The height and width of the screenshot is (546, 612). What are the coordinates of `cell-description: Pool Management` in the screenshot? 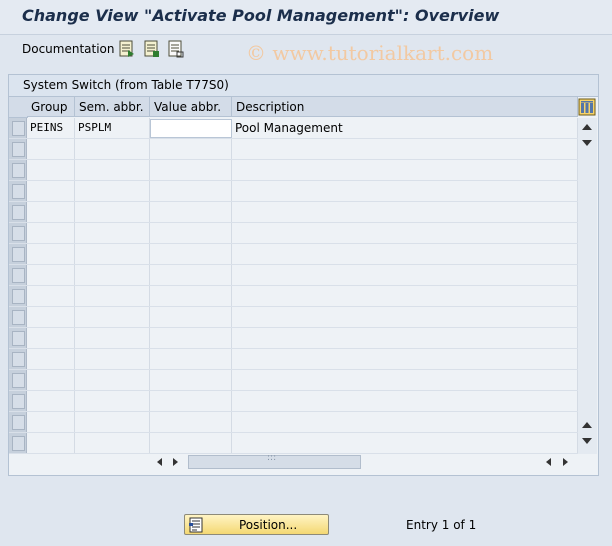 It's located at (405, 128).